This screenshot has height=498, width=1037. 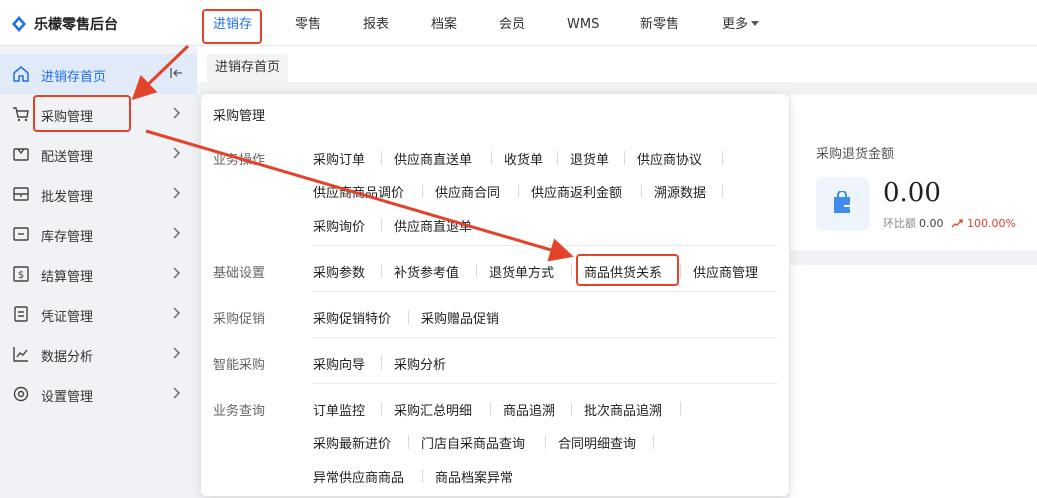 I want to click on menu-link-supplier-agreement: 供应商协议, so click(x=669, y=158).